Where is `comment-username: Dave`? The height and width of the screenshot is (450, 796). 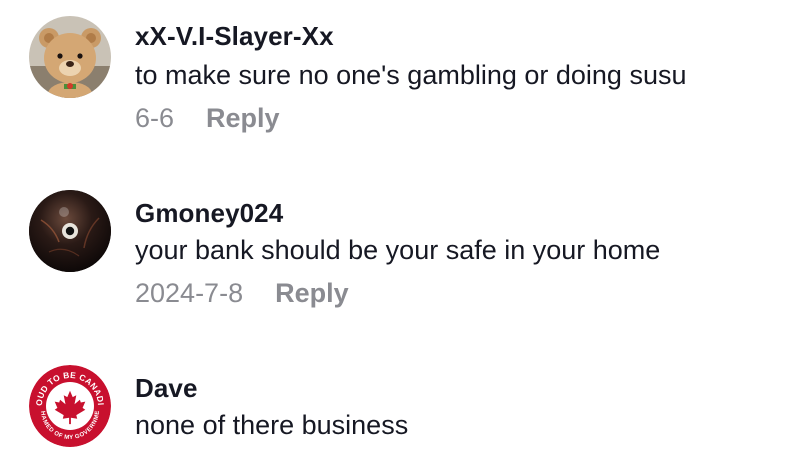
comment-username: Dave is located at coordinates (166, 388).